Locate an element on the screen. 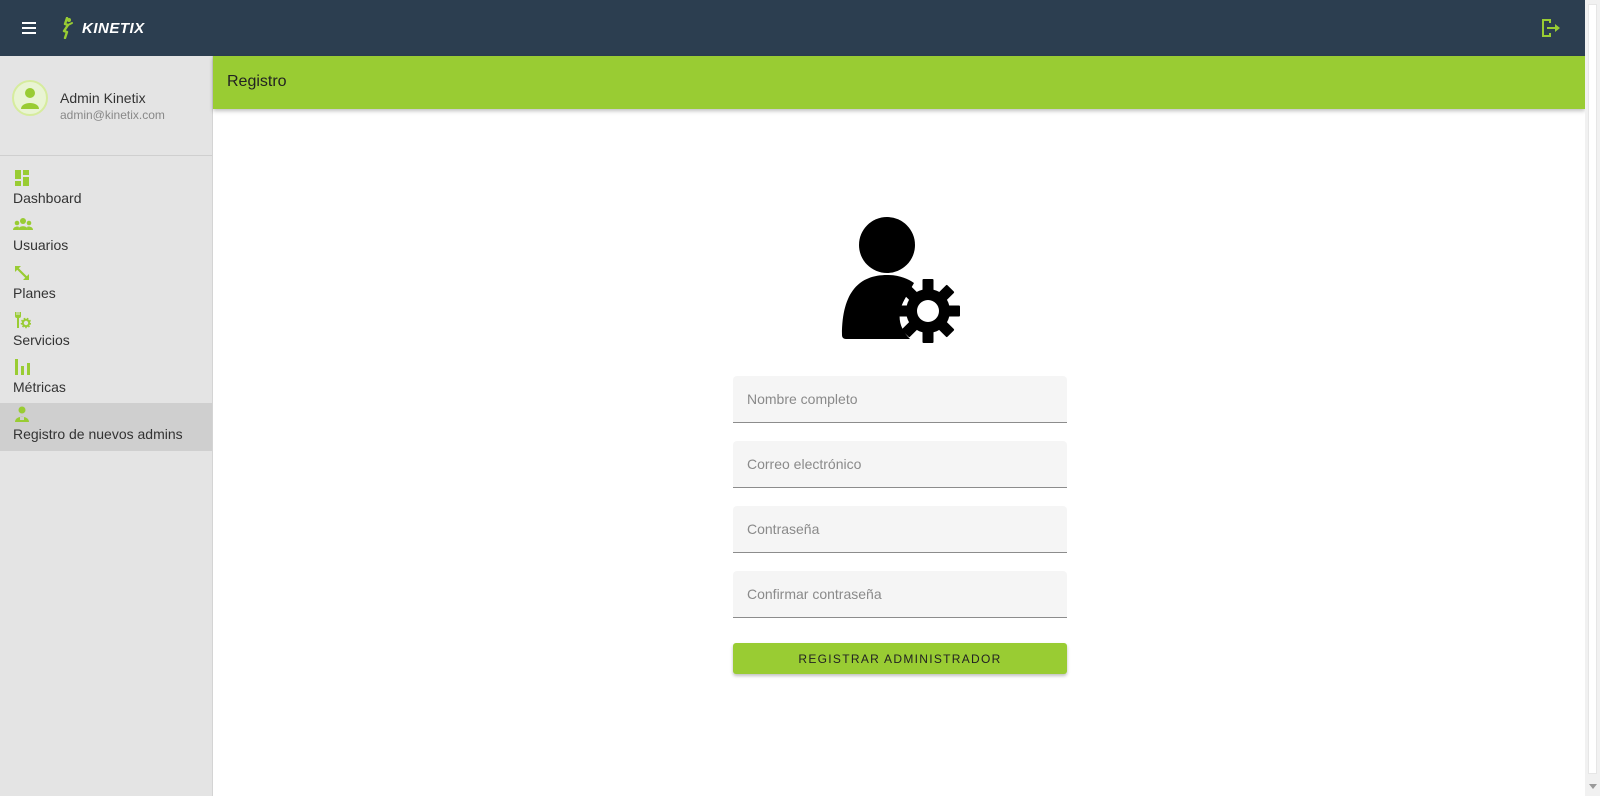 The height and width of the screenshot is (796, 1600). email-input is located at coordinates (900, 464).